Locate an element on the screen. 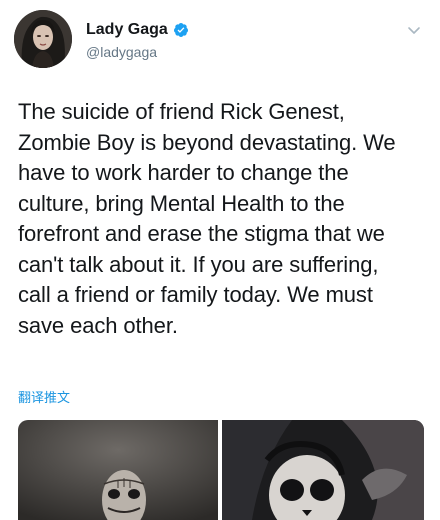 The image size is (440, 520). verified-badge-icon is located at coordinates (181, 30).